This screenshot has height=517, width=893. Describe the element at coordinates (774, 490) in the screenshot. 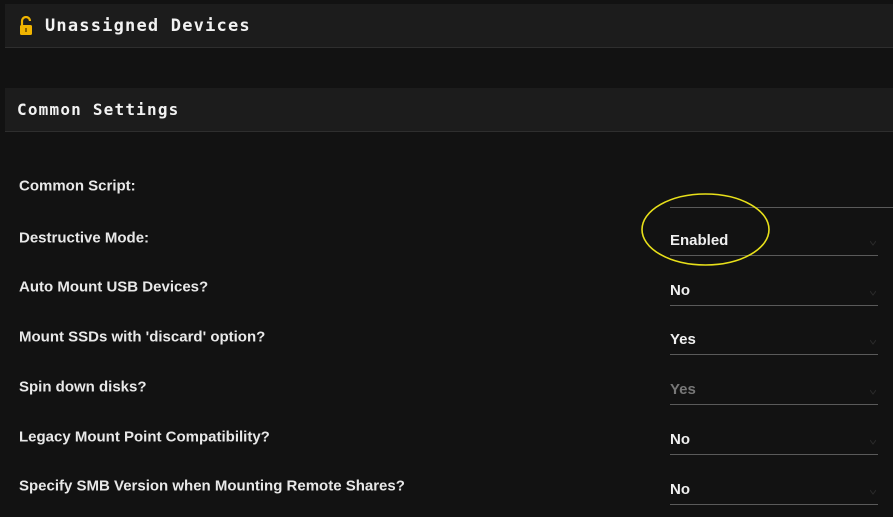

I see `smb-version-select: No` at that location.